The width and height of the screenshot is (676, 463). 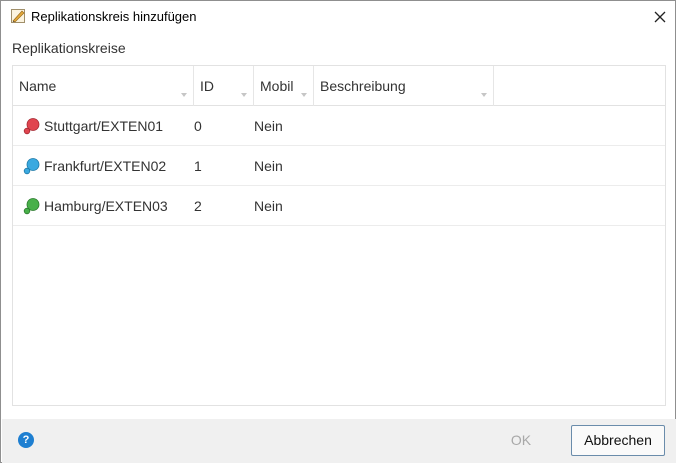 I want to click on document-pencil-icon, so click(x=18, y=16).